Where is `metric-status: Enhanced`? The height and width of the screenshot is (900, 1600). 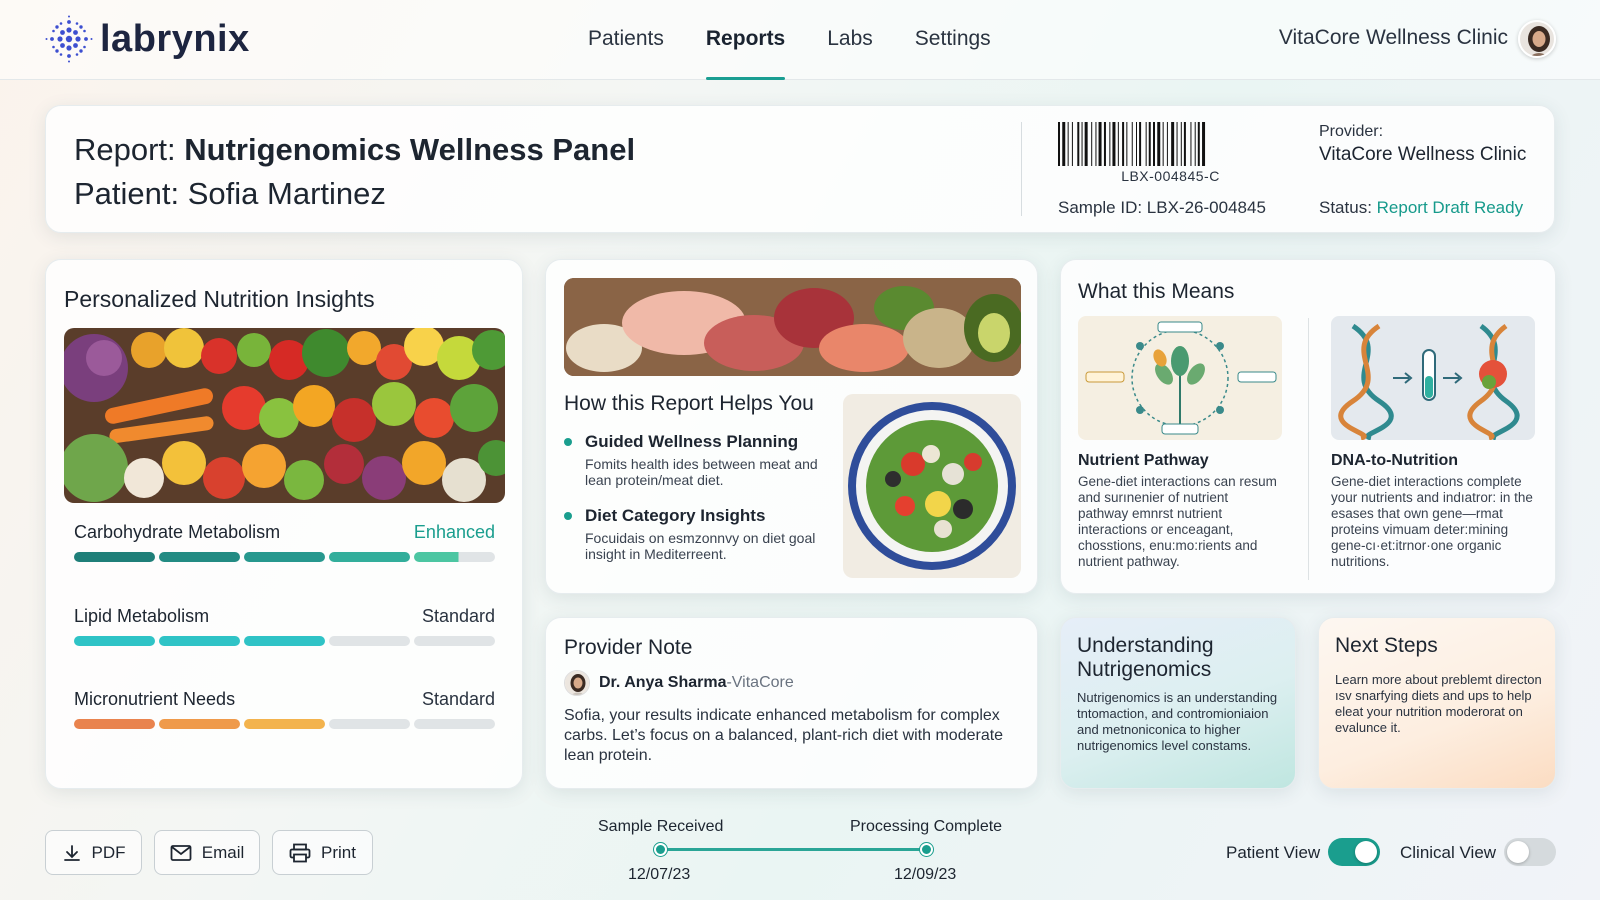 metric-status: Enhanced is located at coordinates (454, 532).